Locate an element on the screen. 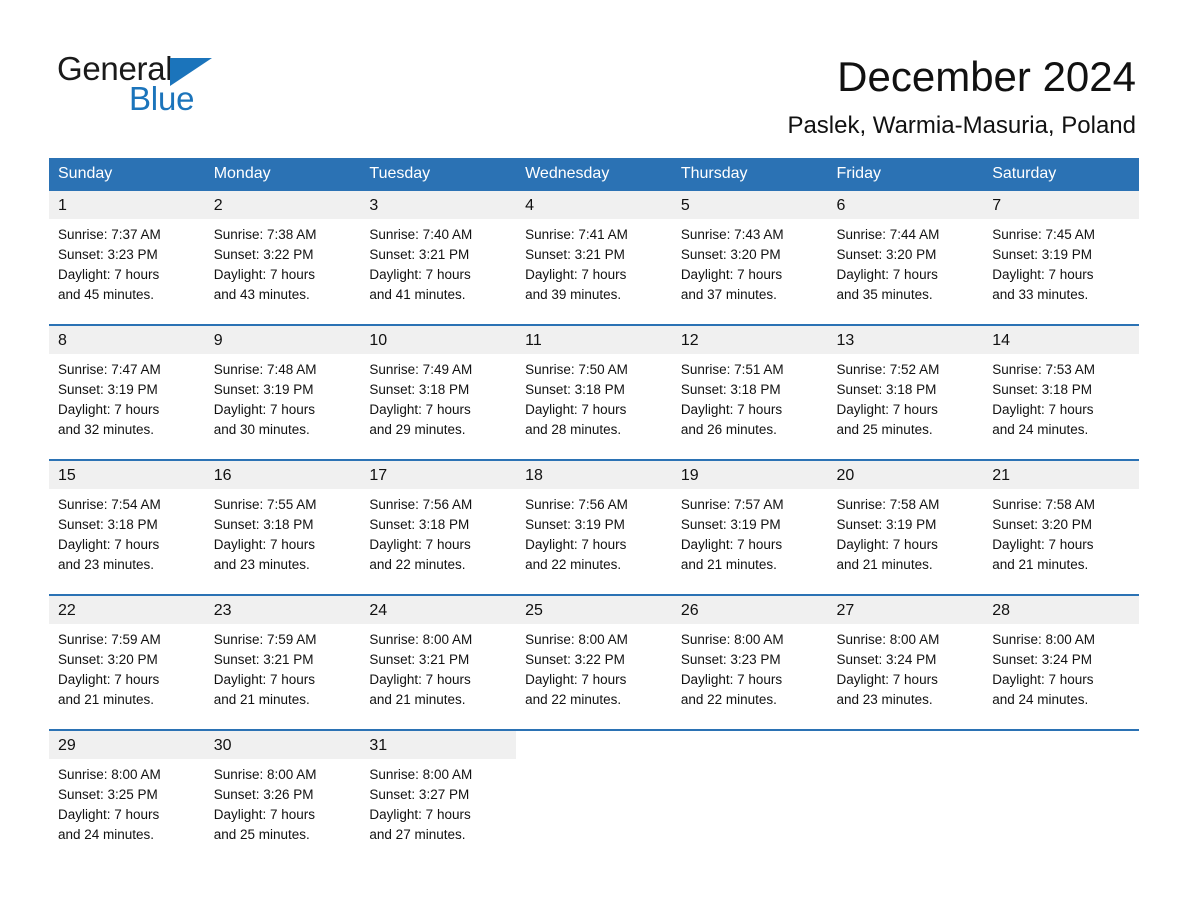  page-subtitle: Paslek, Warmia-Masuria, Poland is located at coordinates (961, 125).